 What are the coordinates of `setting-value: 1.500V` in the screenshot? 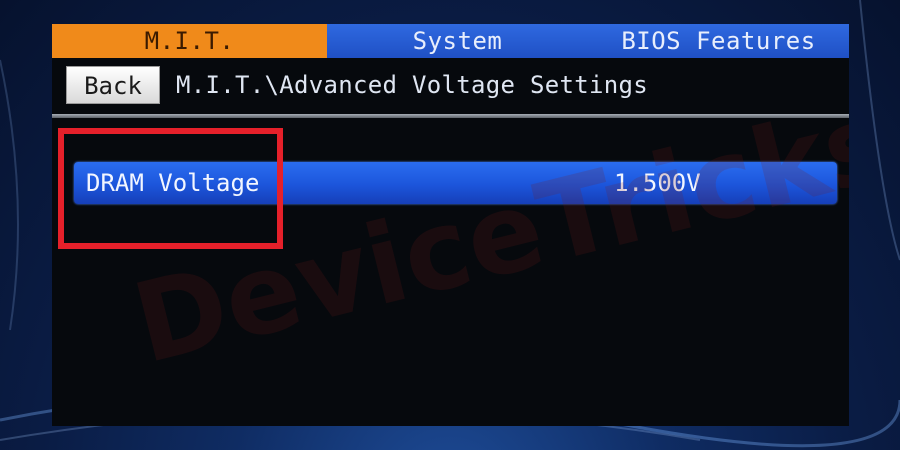 It's located at (657, 183).